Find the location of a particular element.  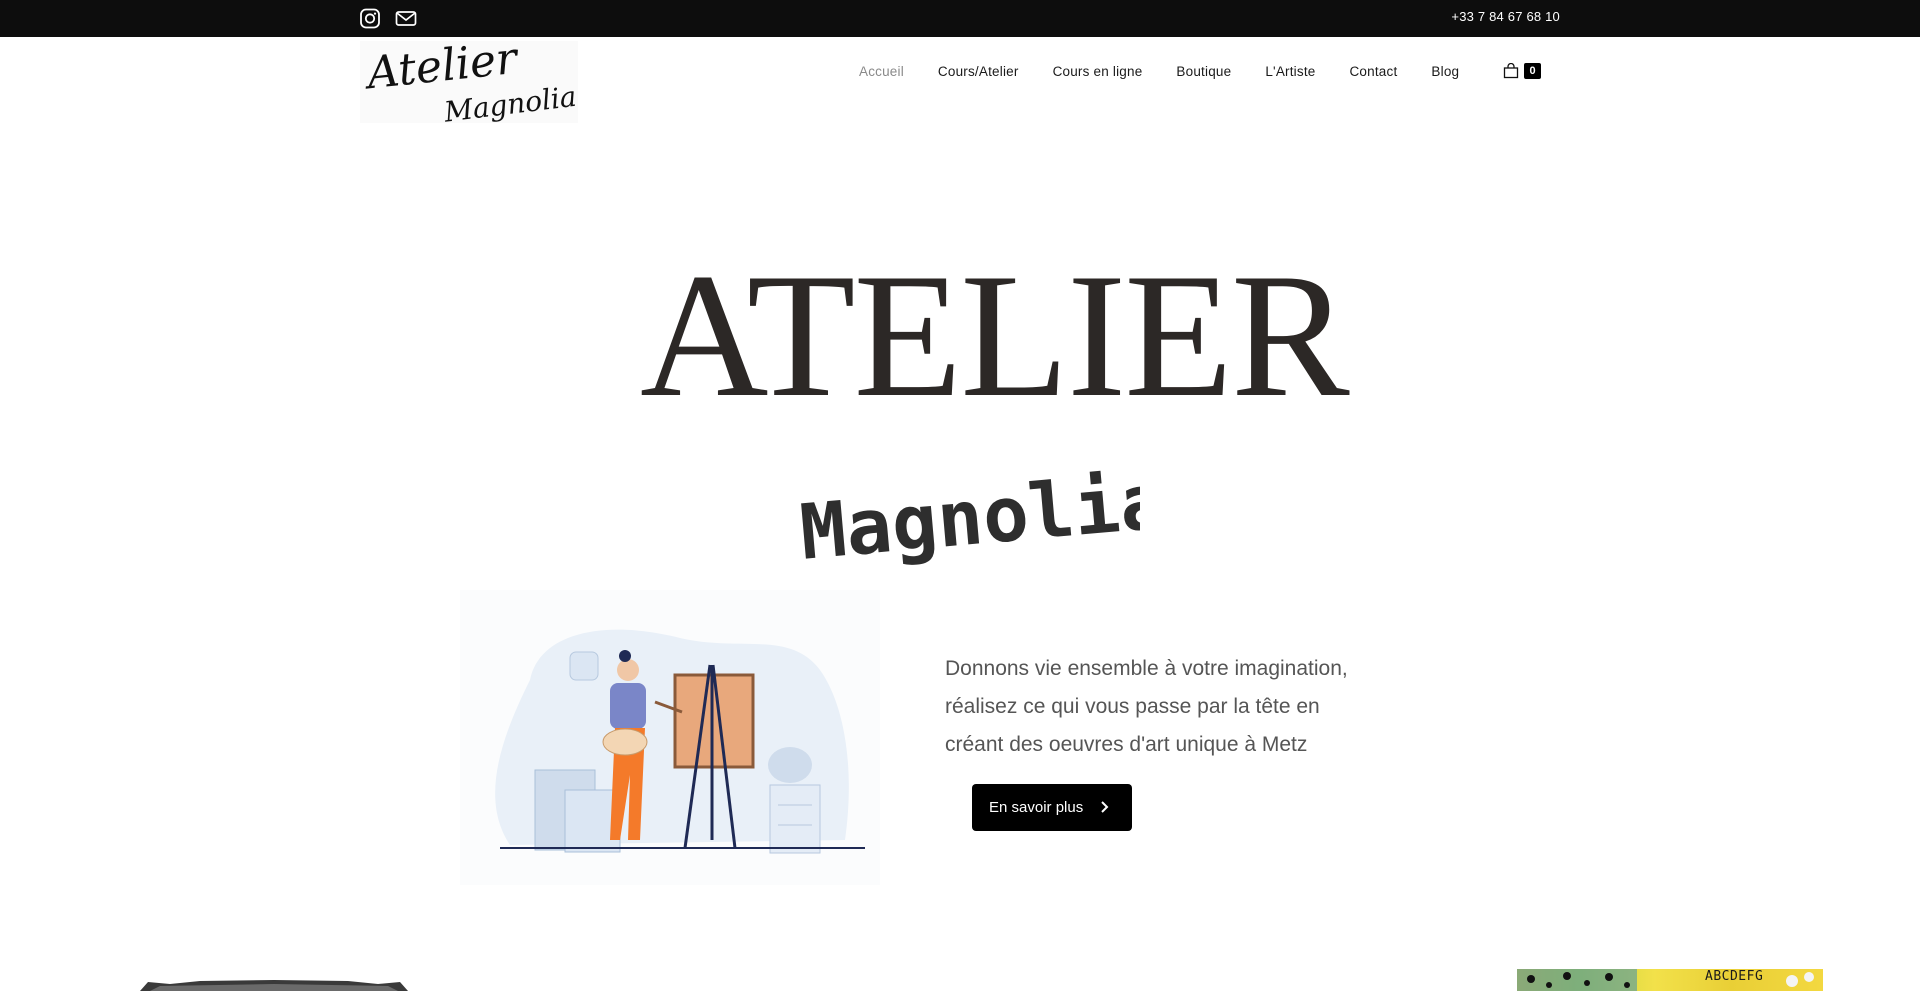

mail-icon is located at coordinates (406, 18).